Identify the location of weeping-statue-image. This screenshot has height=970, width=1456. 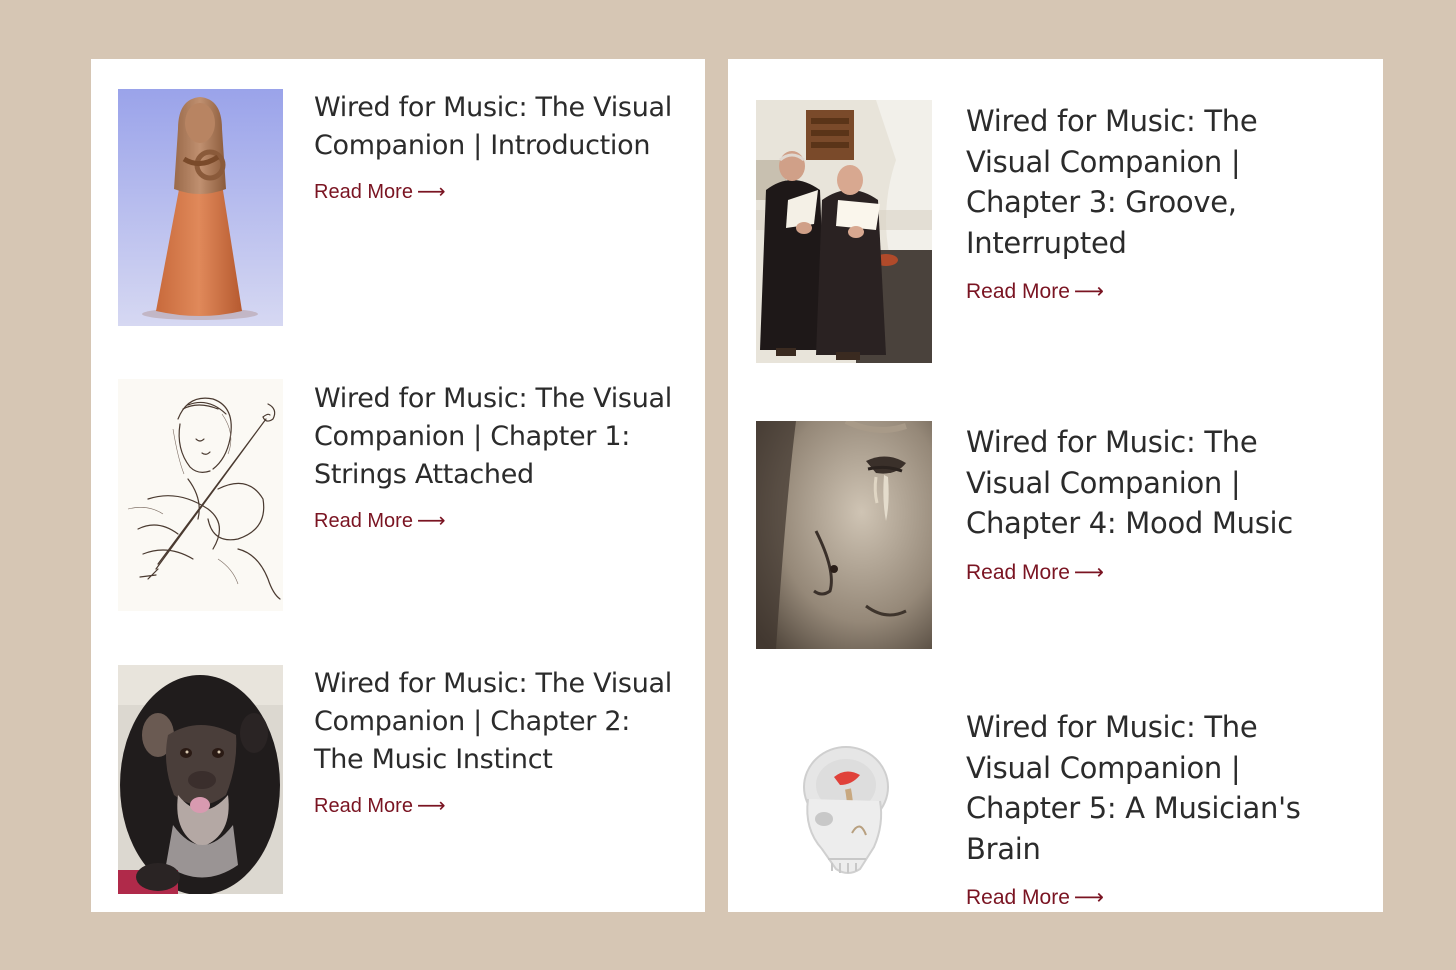
(844, 535).